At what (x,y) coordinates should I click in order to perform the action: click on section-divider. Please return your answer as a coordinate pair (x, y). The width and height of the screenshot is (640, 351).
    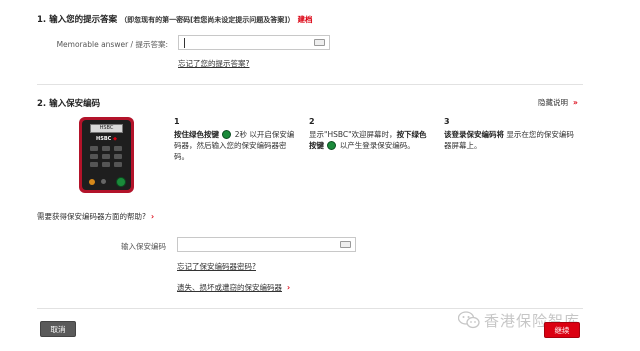
    Looking at the image, I should click on (310, 84).